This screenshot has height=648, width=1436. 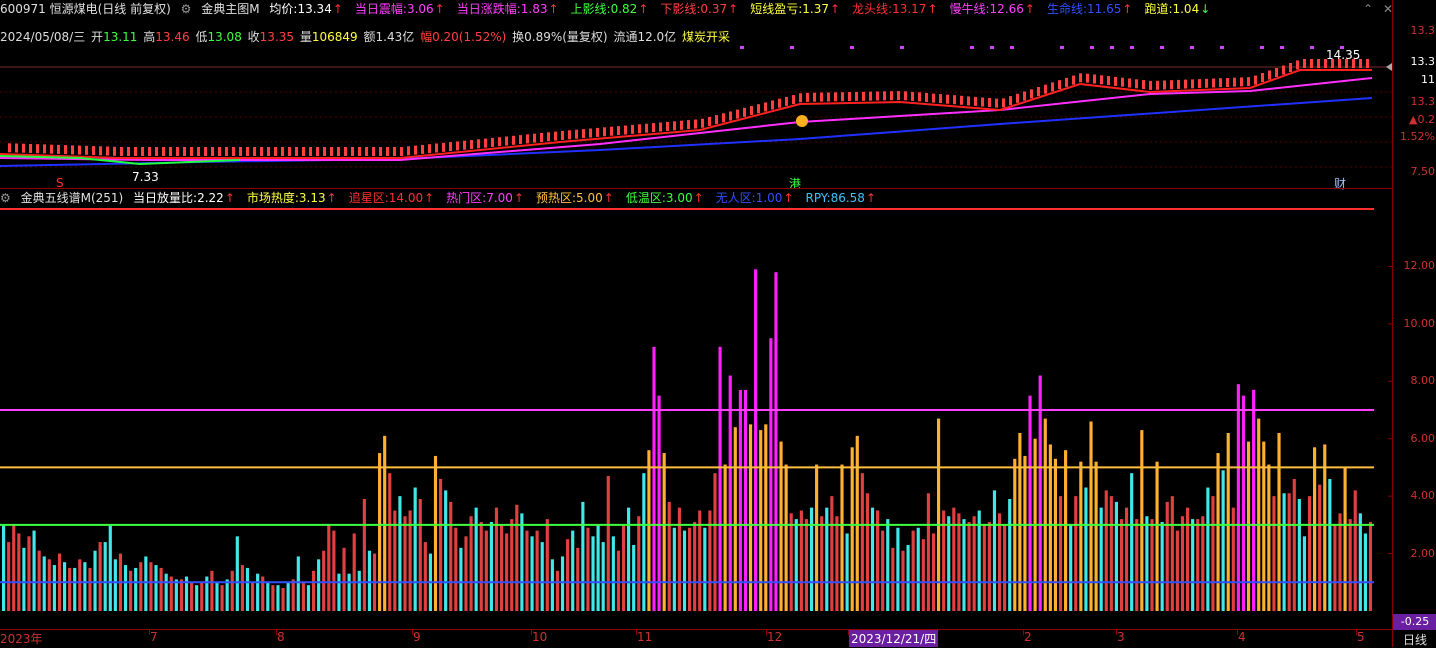 I want to click on arrow-down-icon: ↓, so click(x=1205, y=9).